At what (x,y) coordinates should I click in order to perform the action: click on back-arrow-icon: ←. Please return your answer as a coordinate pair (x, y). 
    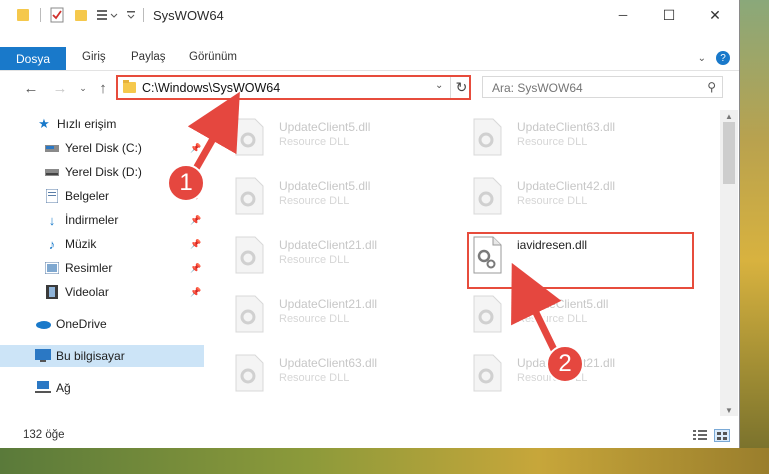
    Looking at the image, I should click on (31, 88).